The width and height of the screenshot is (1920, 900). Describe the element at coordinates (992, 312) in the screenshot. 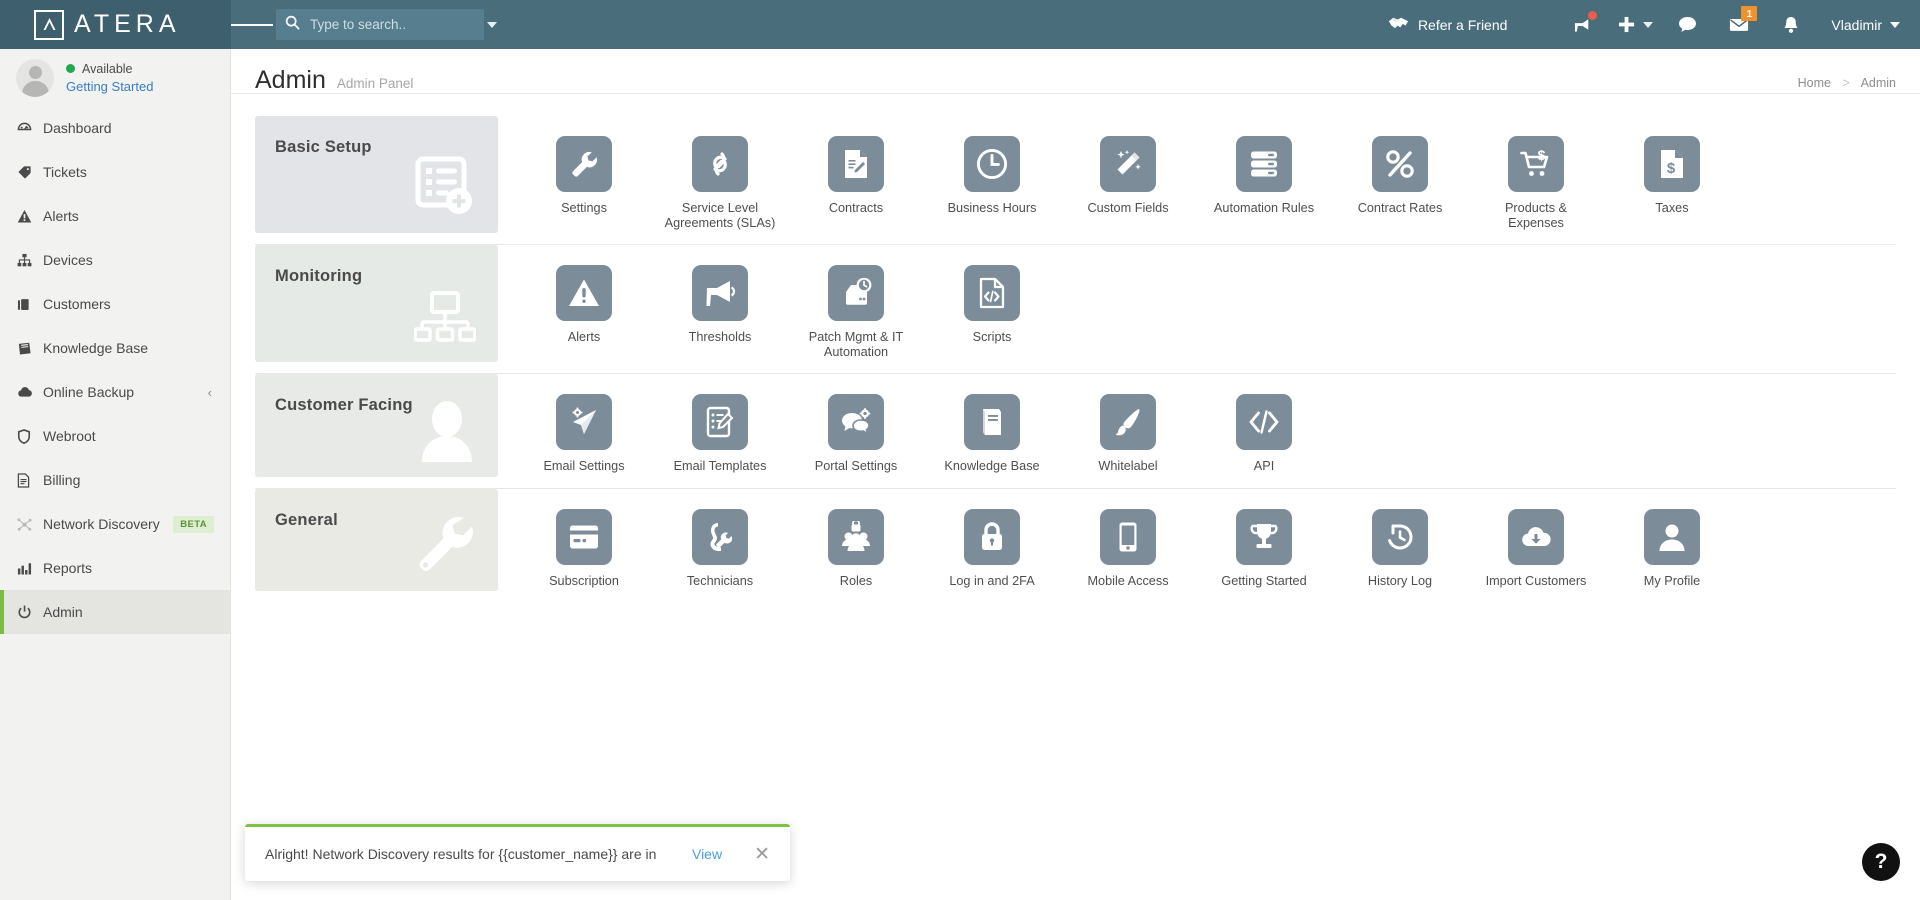

I see `tile-scripts: Scripts` at that location.